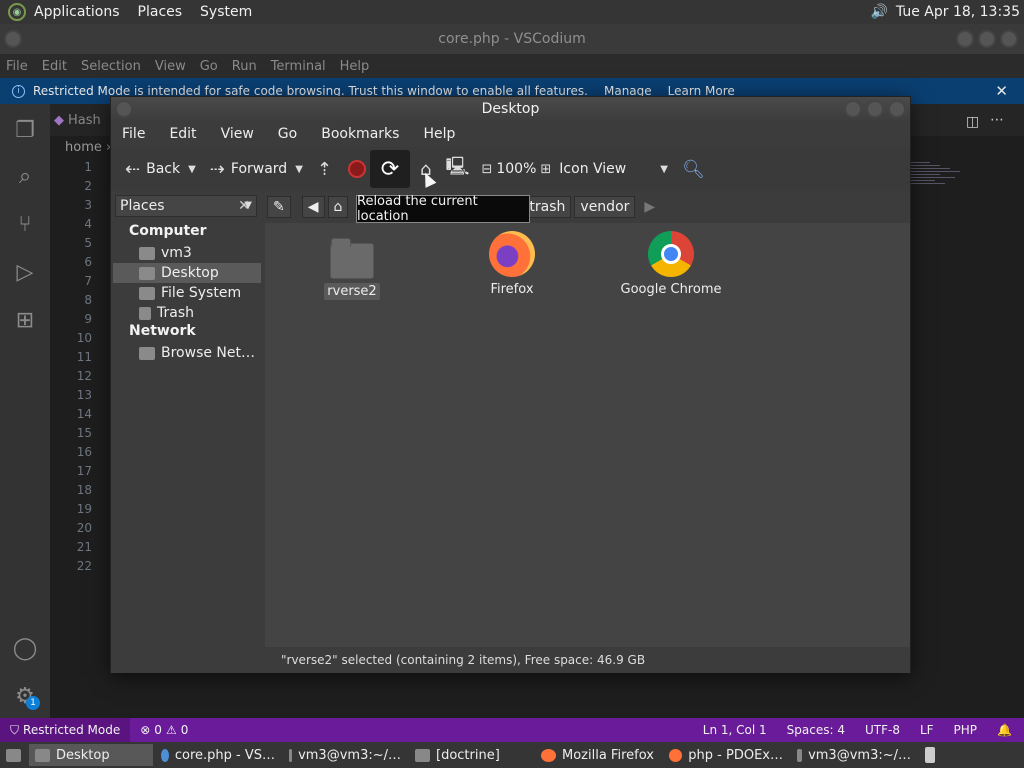 This screenshot has height=768, width=1024. What do you see at coordinates (671, 264) in the screenshot?
I see `file-item: Google Chrome` at bounding box center [671, 264].